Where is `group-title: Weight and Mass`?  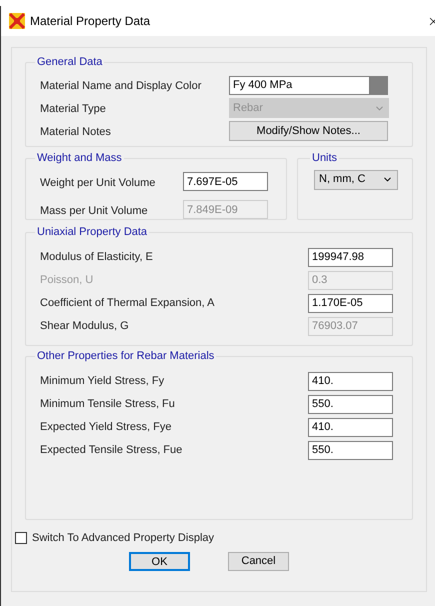 group-title: Weight and Mass is located at coordinates (79, 158).